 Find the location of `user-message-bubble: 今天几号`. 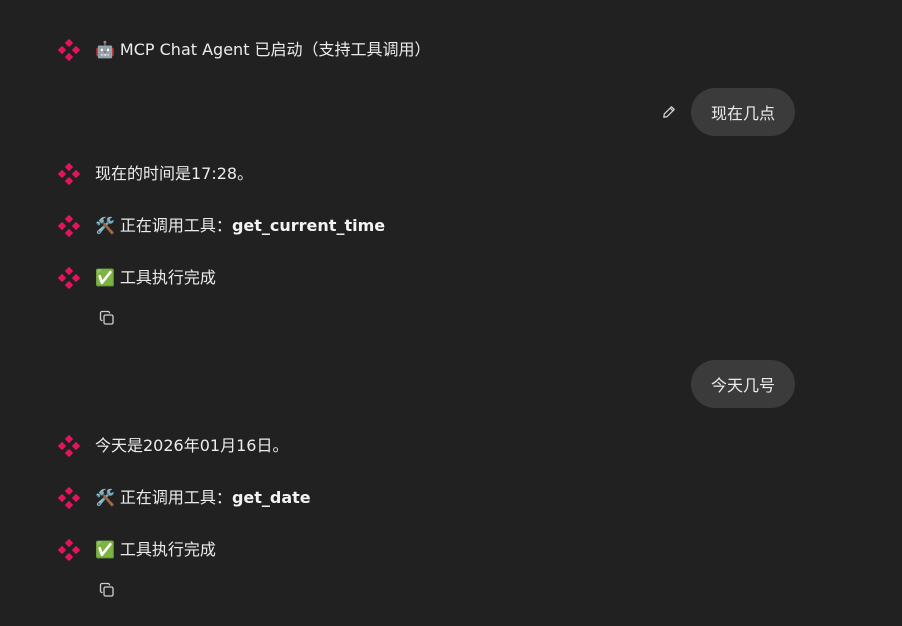

user-message-bubble: 今天几号 is located at coordinates (742, 384).